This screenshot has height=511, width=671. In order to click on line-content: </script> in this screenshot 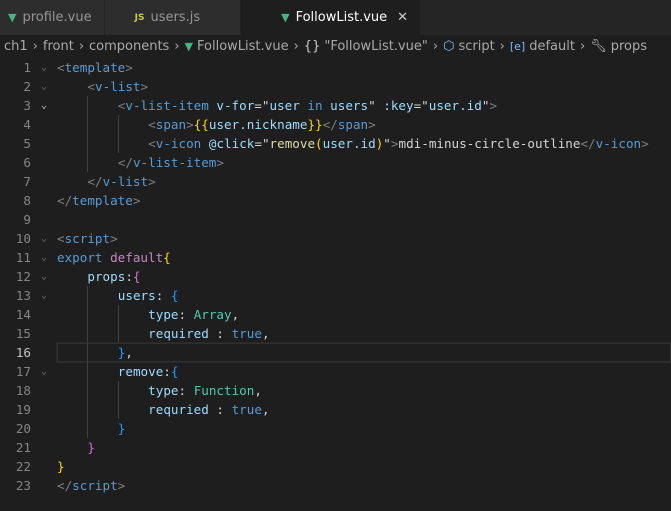, I will do `click(364, 485)`.